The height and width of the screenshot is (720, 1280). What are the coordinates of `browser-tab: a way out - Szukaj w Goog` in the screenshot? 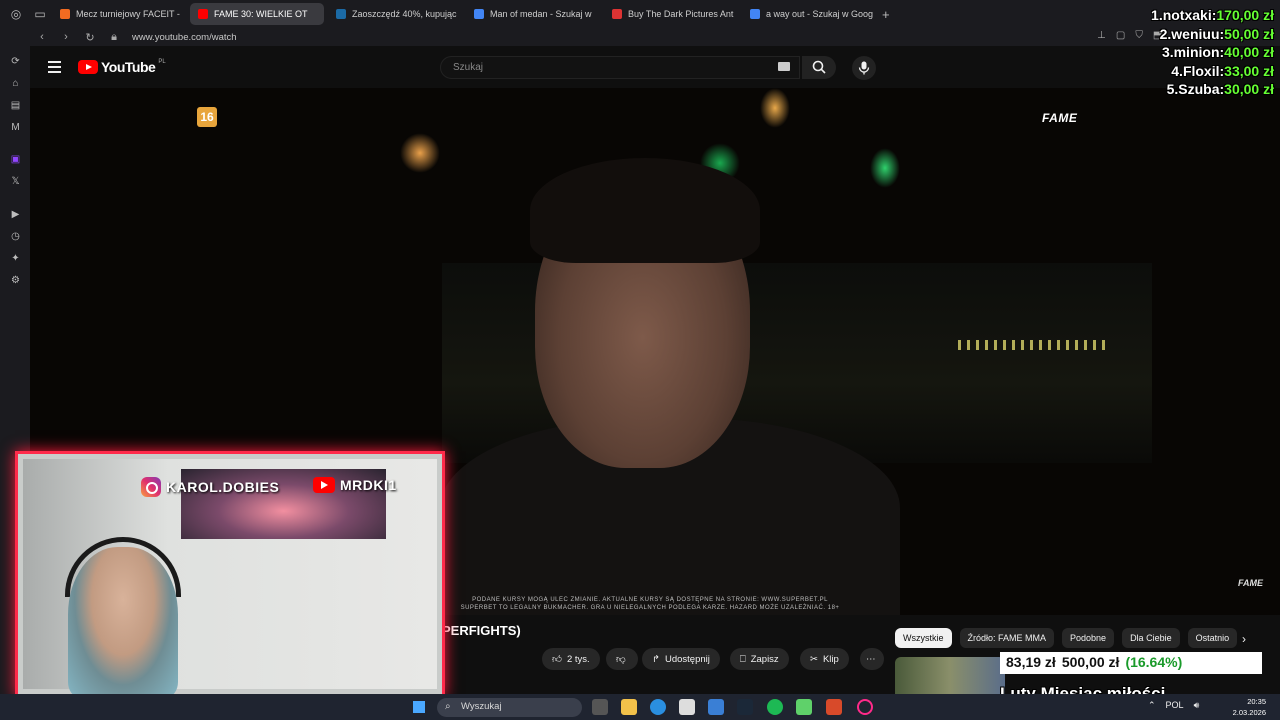 It's located at (809, 14).